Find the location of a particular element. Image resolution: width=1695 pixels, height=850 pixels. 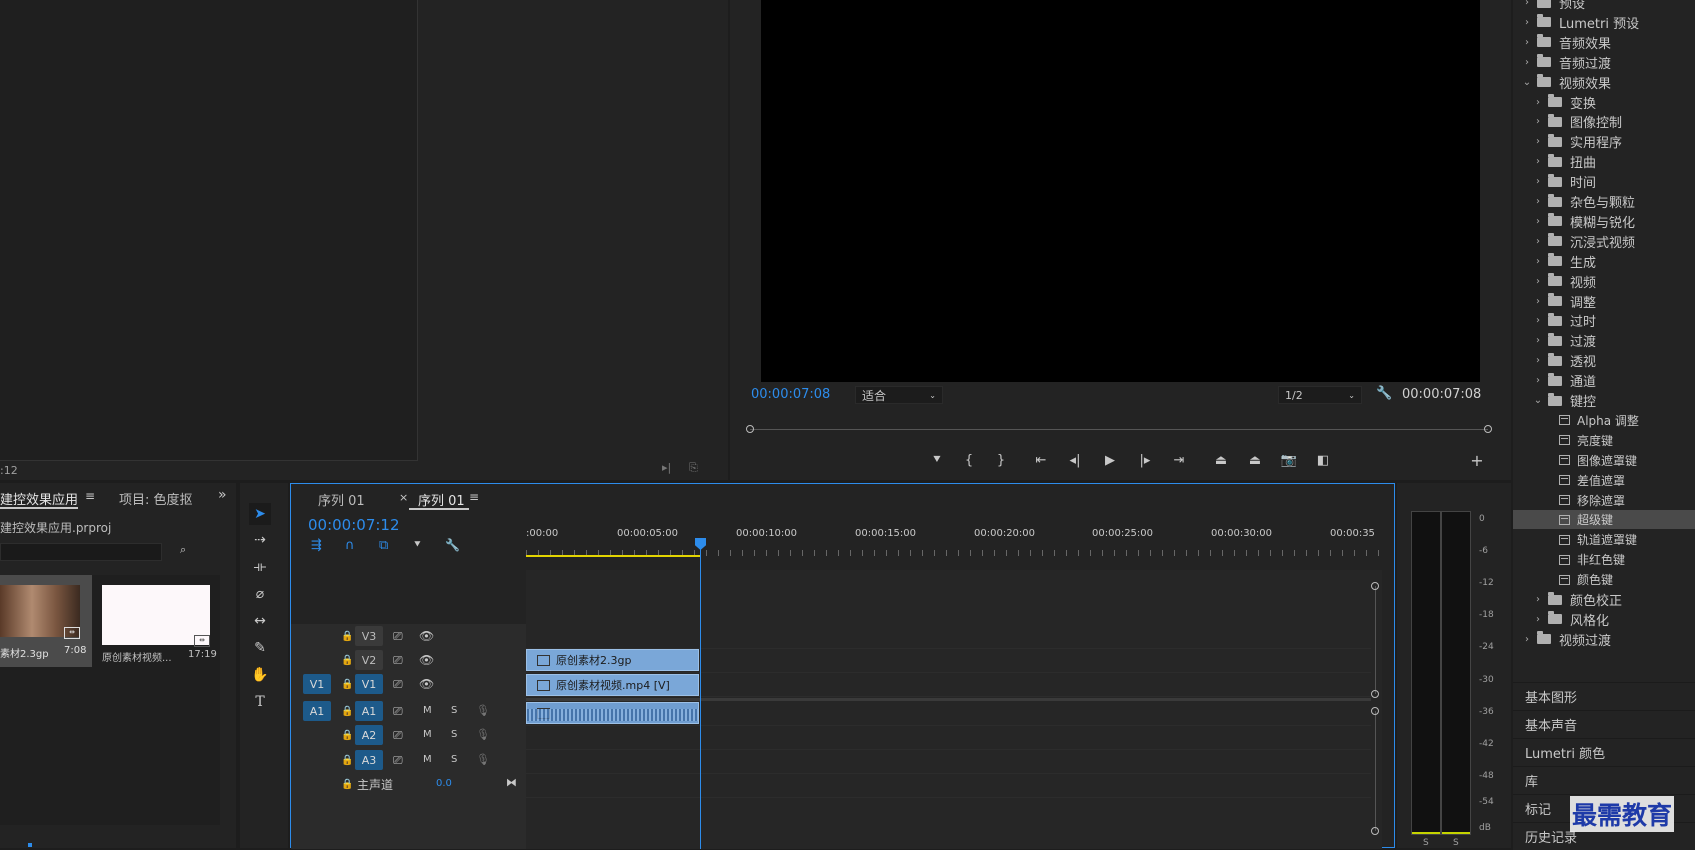

fit-dropdown: 适合 ⌄ is located at coordinates (899, 395).